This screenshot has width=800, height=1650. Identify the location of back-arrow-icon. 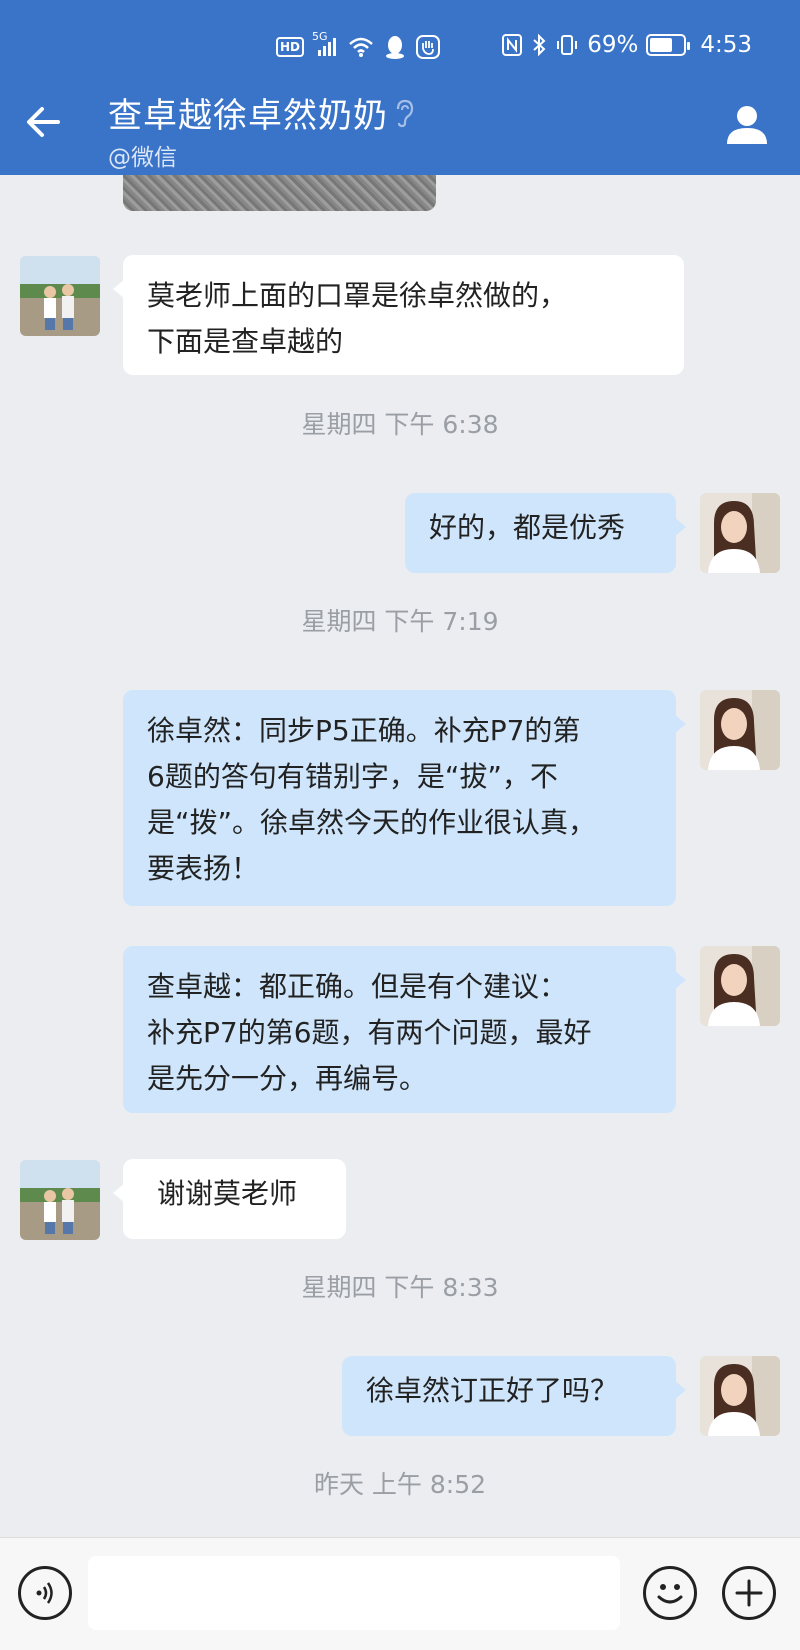
(44, 122).